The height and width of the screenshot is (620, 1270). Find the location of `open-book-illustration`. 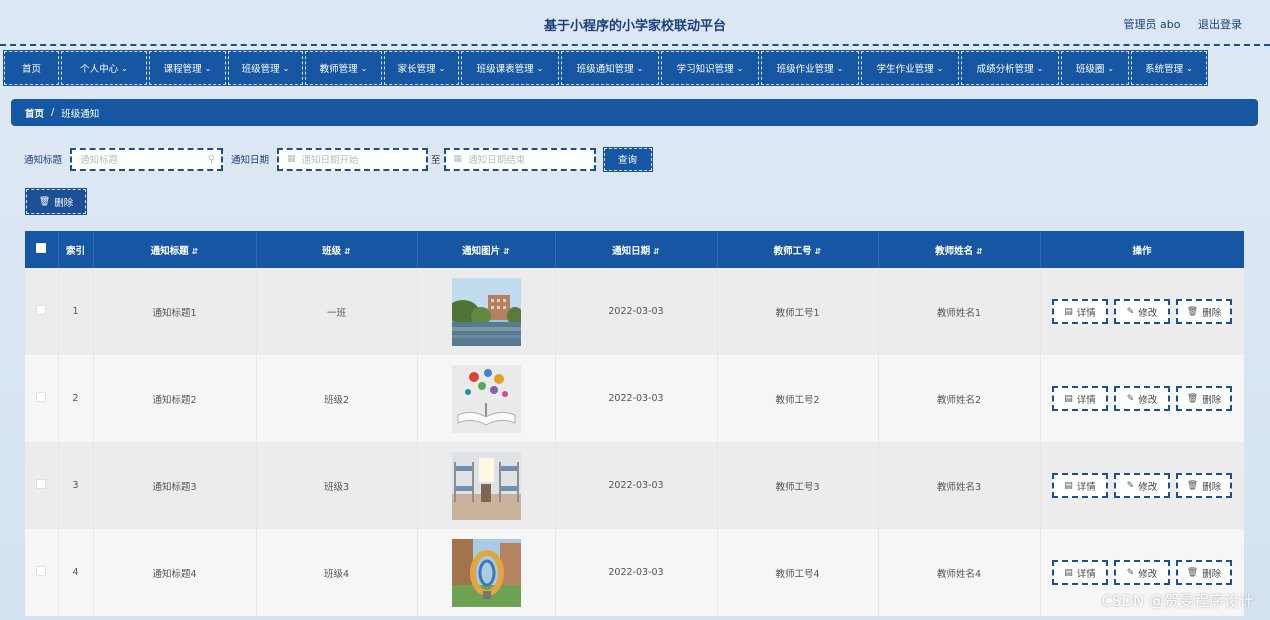

open-book-illustration is located at coordinates (486, 398).